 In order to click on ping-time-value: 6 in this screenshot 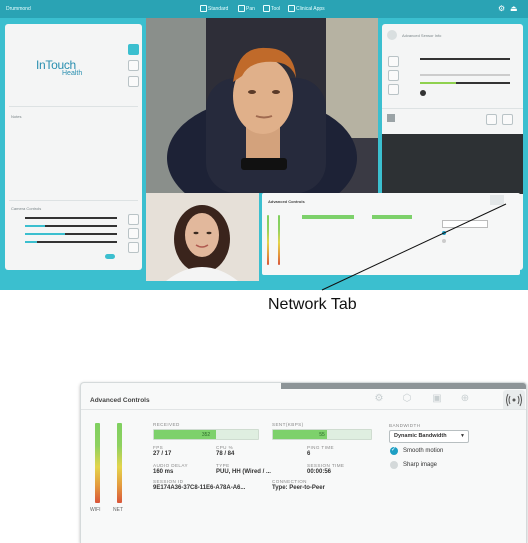, I will do `click(309, 454)`.